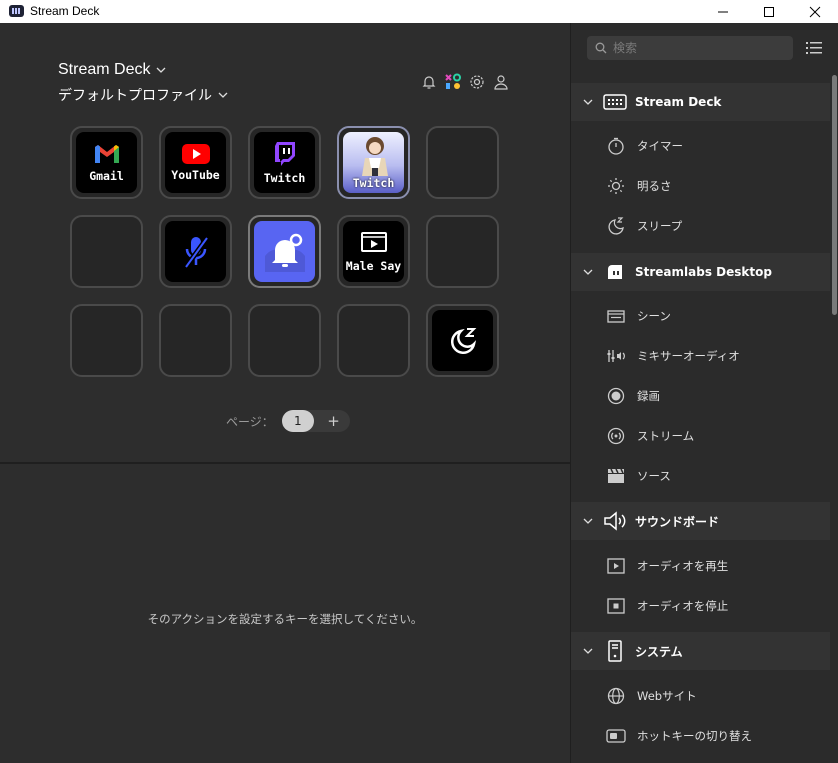  I want to click on action-scene: シーン, so click(700, 316).